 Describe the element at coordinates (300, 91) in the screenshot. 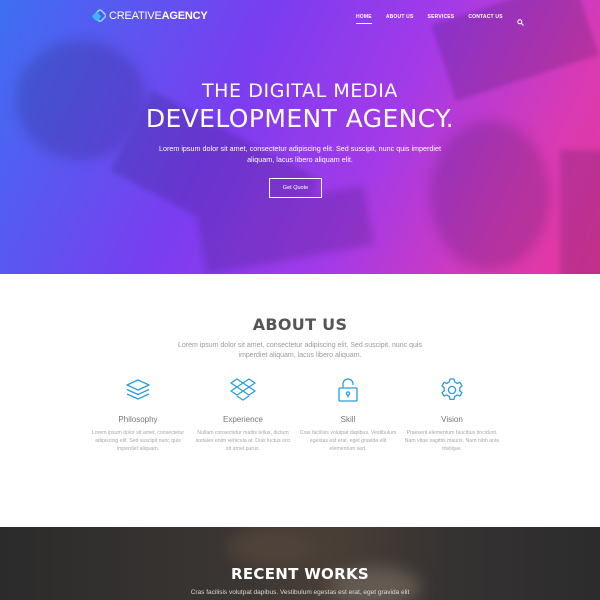

I see `hero-title-line-1: THE DIGITAL MEDIA` at that location.